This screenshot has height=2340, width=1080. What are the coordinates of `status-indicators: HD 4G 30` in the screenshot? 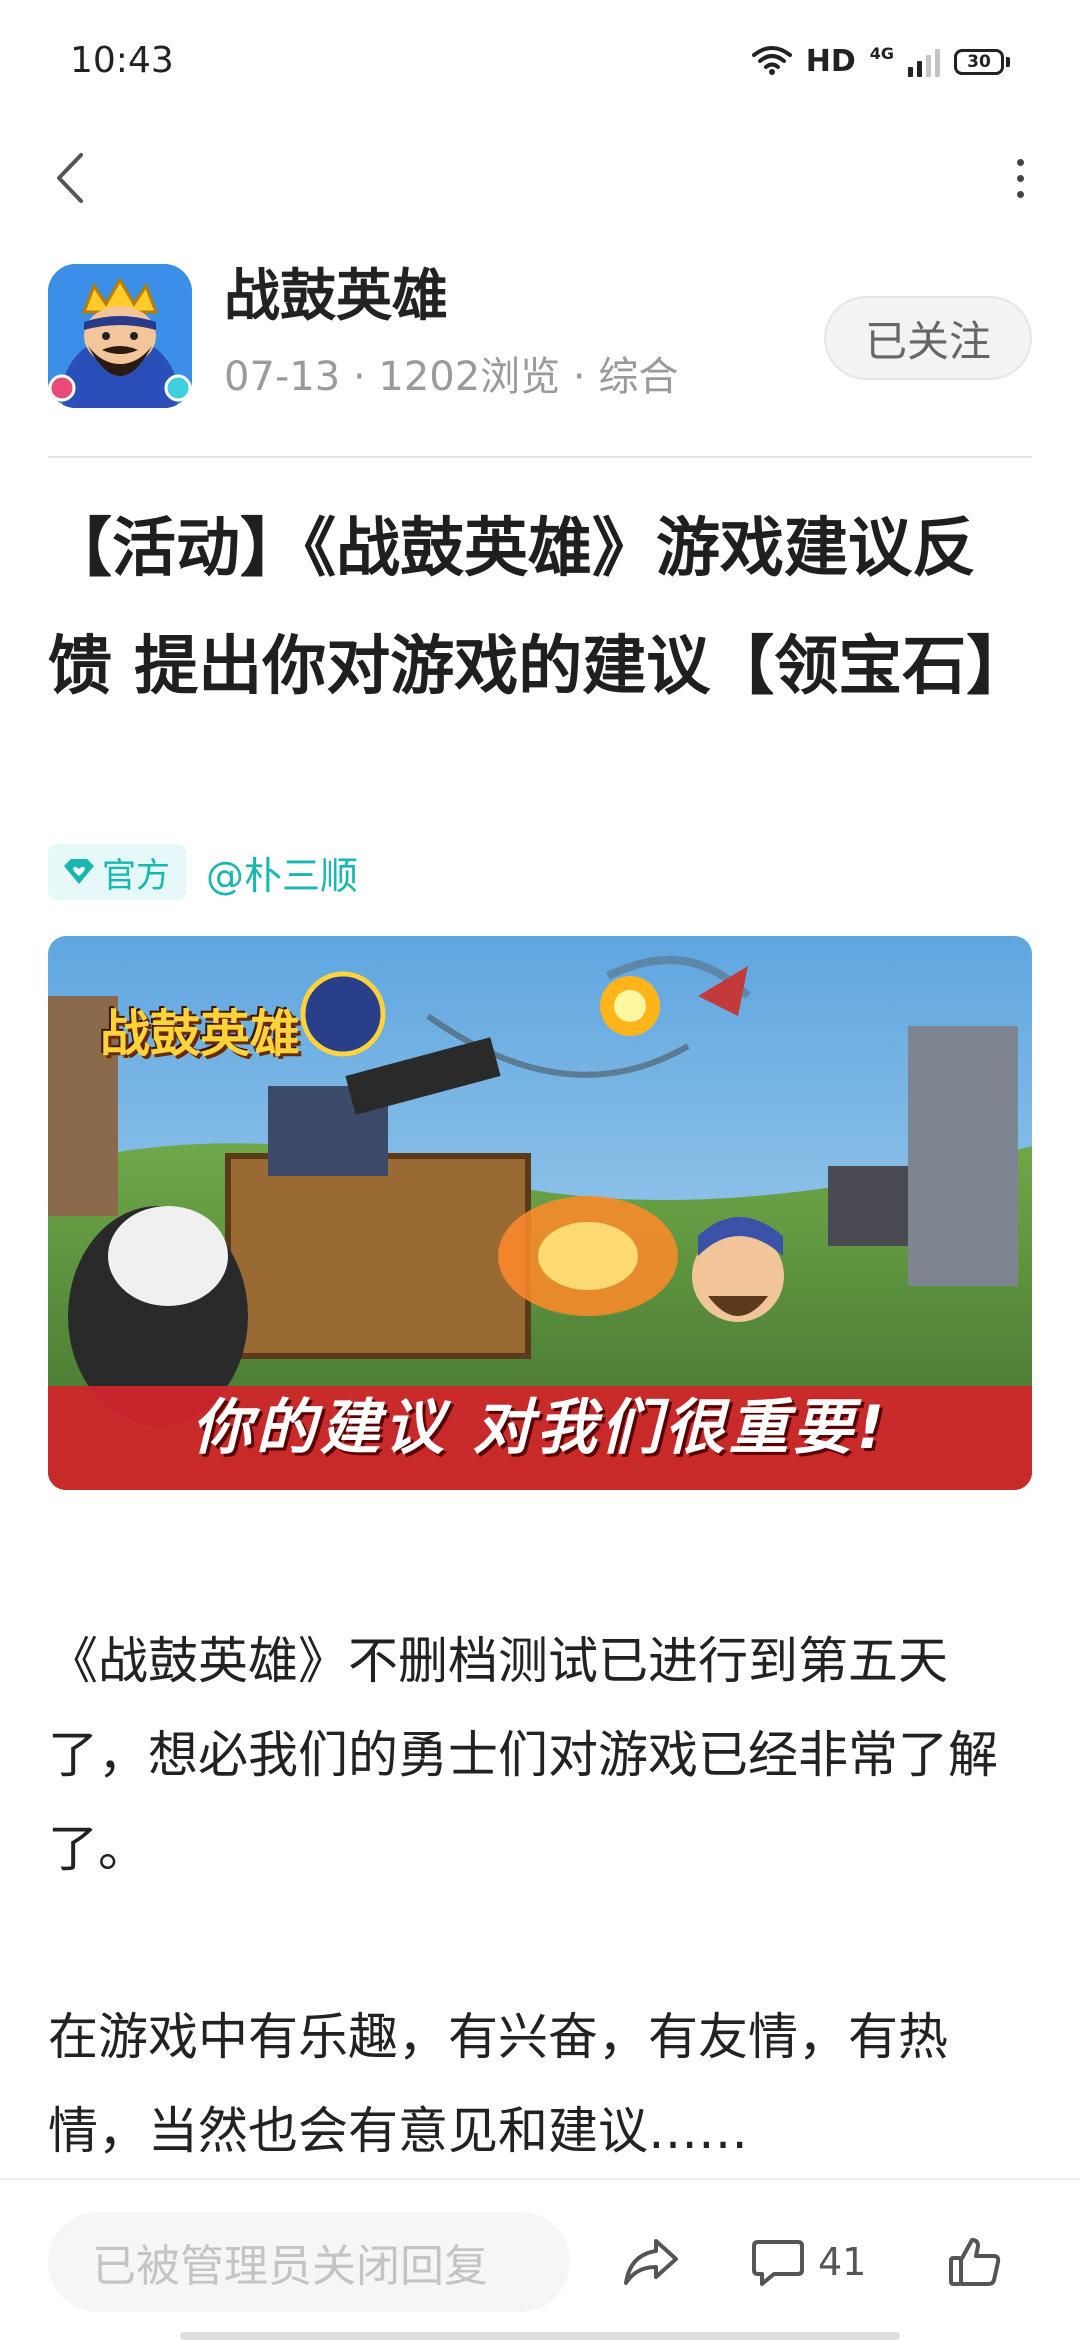 It's located at (880, 61).